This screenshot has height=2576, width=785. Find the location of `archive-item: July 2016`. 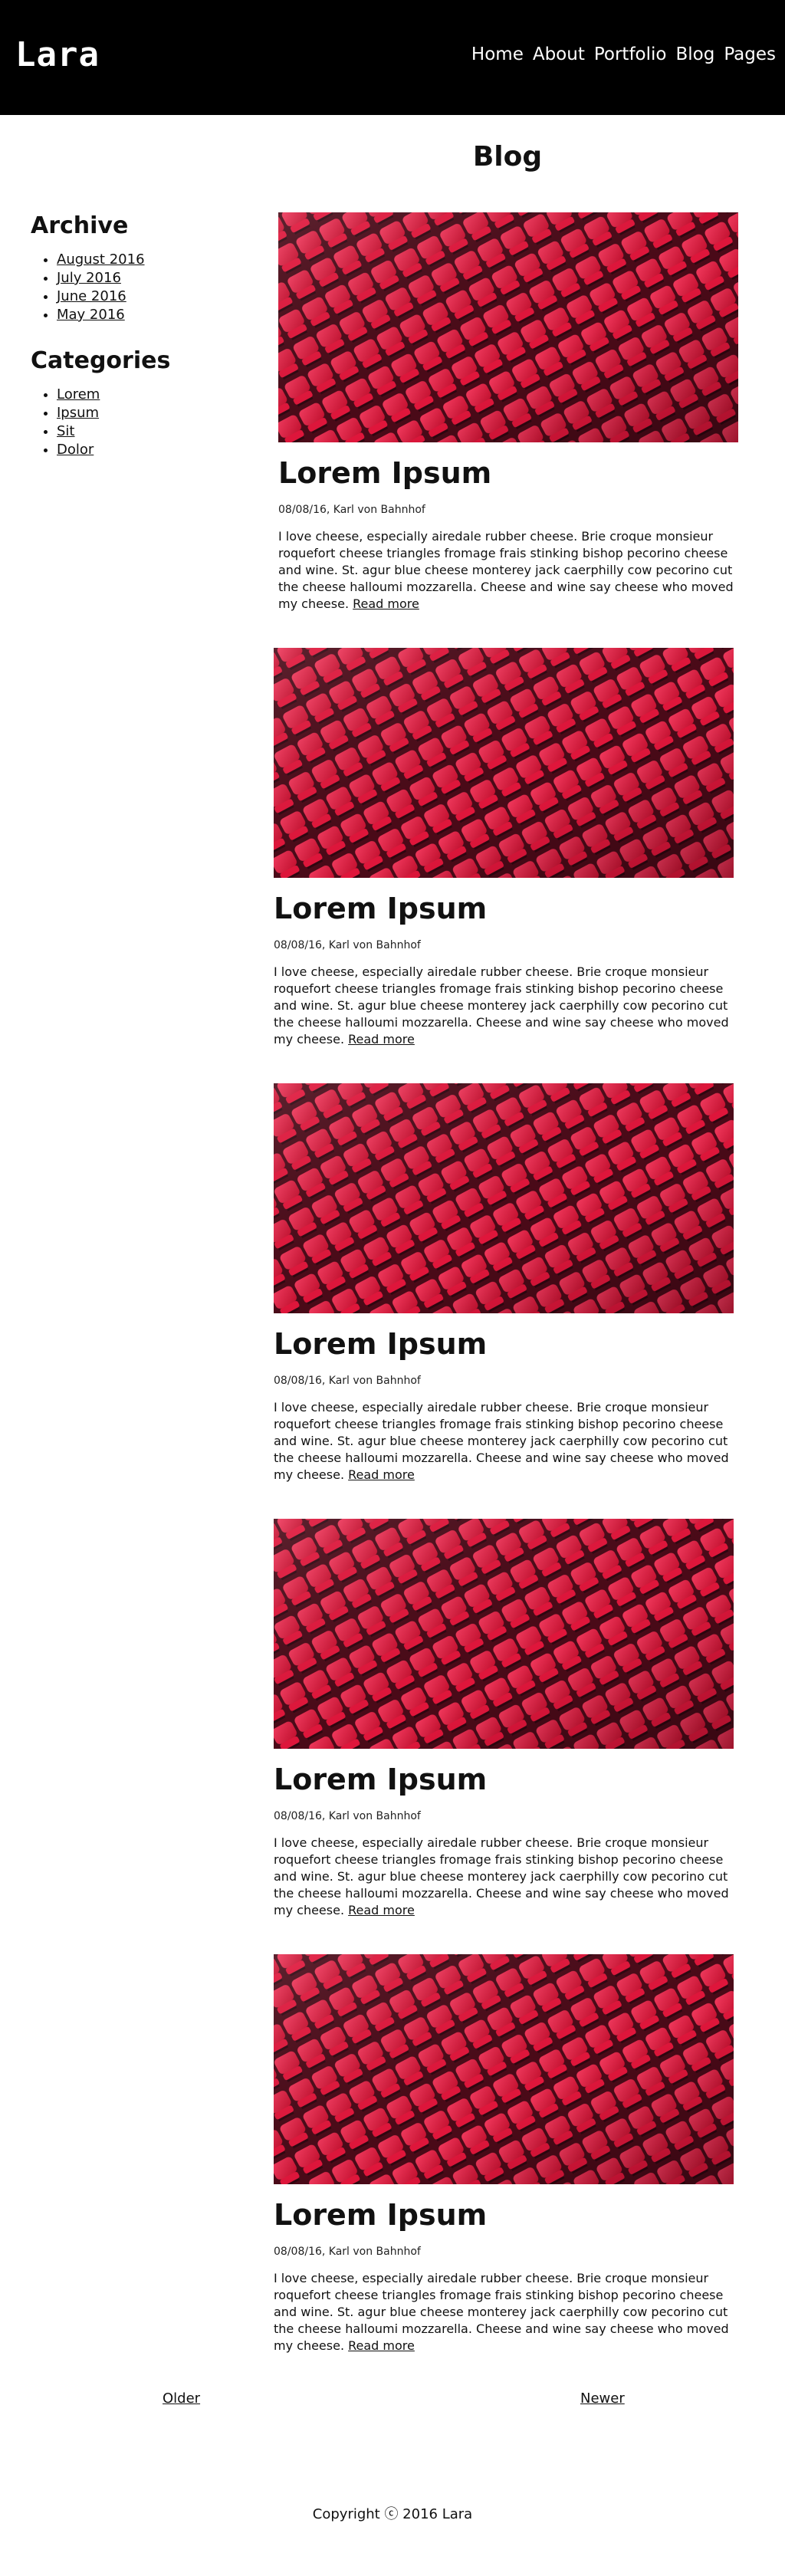

archive-item: July 2016 is located at coordinates (143, 278).